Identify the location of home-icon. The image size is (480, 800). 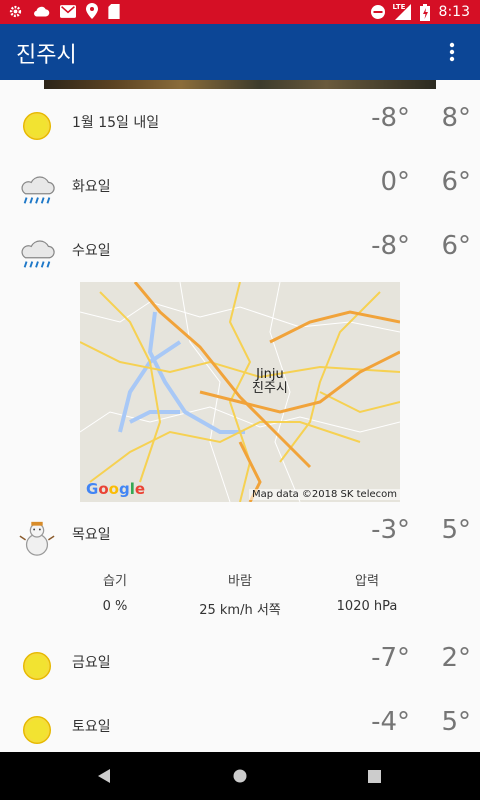
(240, 776).